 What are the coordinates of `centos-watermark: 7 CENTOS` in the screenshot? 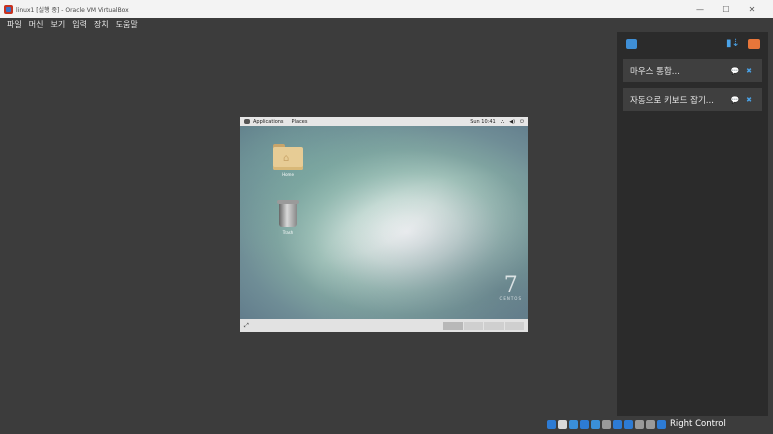 It's located at (510, 287).